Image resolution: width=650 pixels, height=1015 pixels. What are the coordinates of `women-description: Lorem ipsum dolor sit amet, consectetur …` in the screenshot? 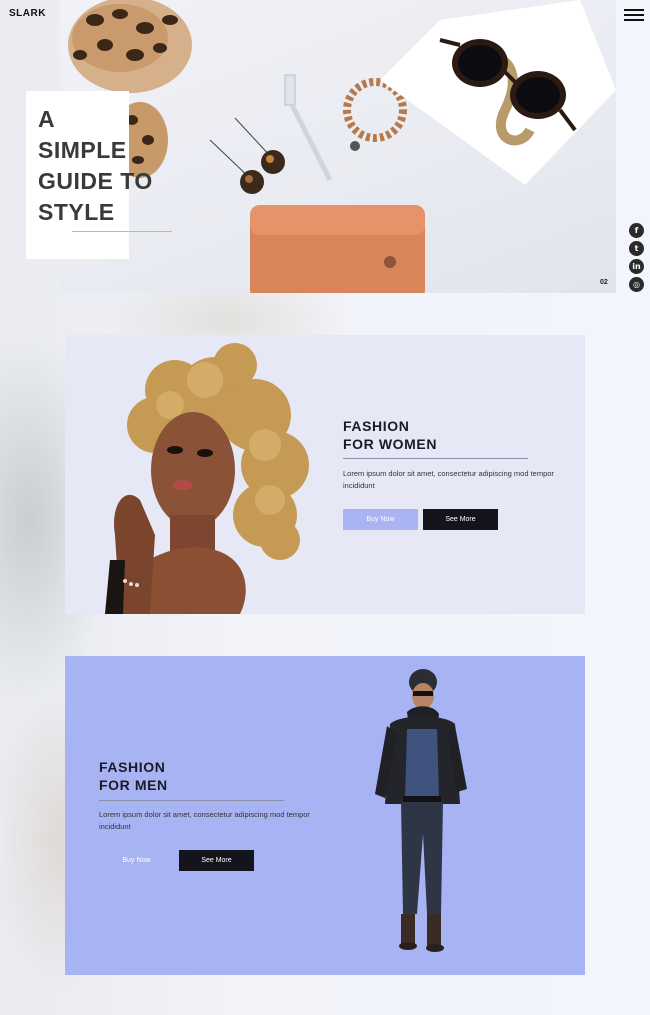 It's located at (448, 479).